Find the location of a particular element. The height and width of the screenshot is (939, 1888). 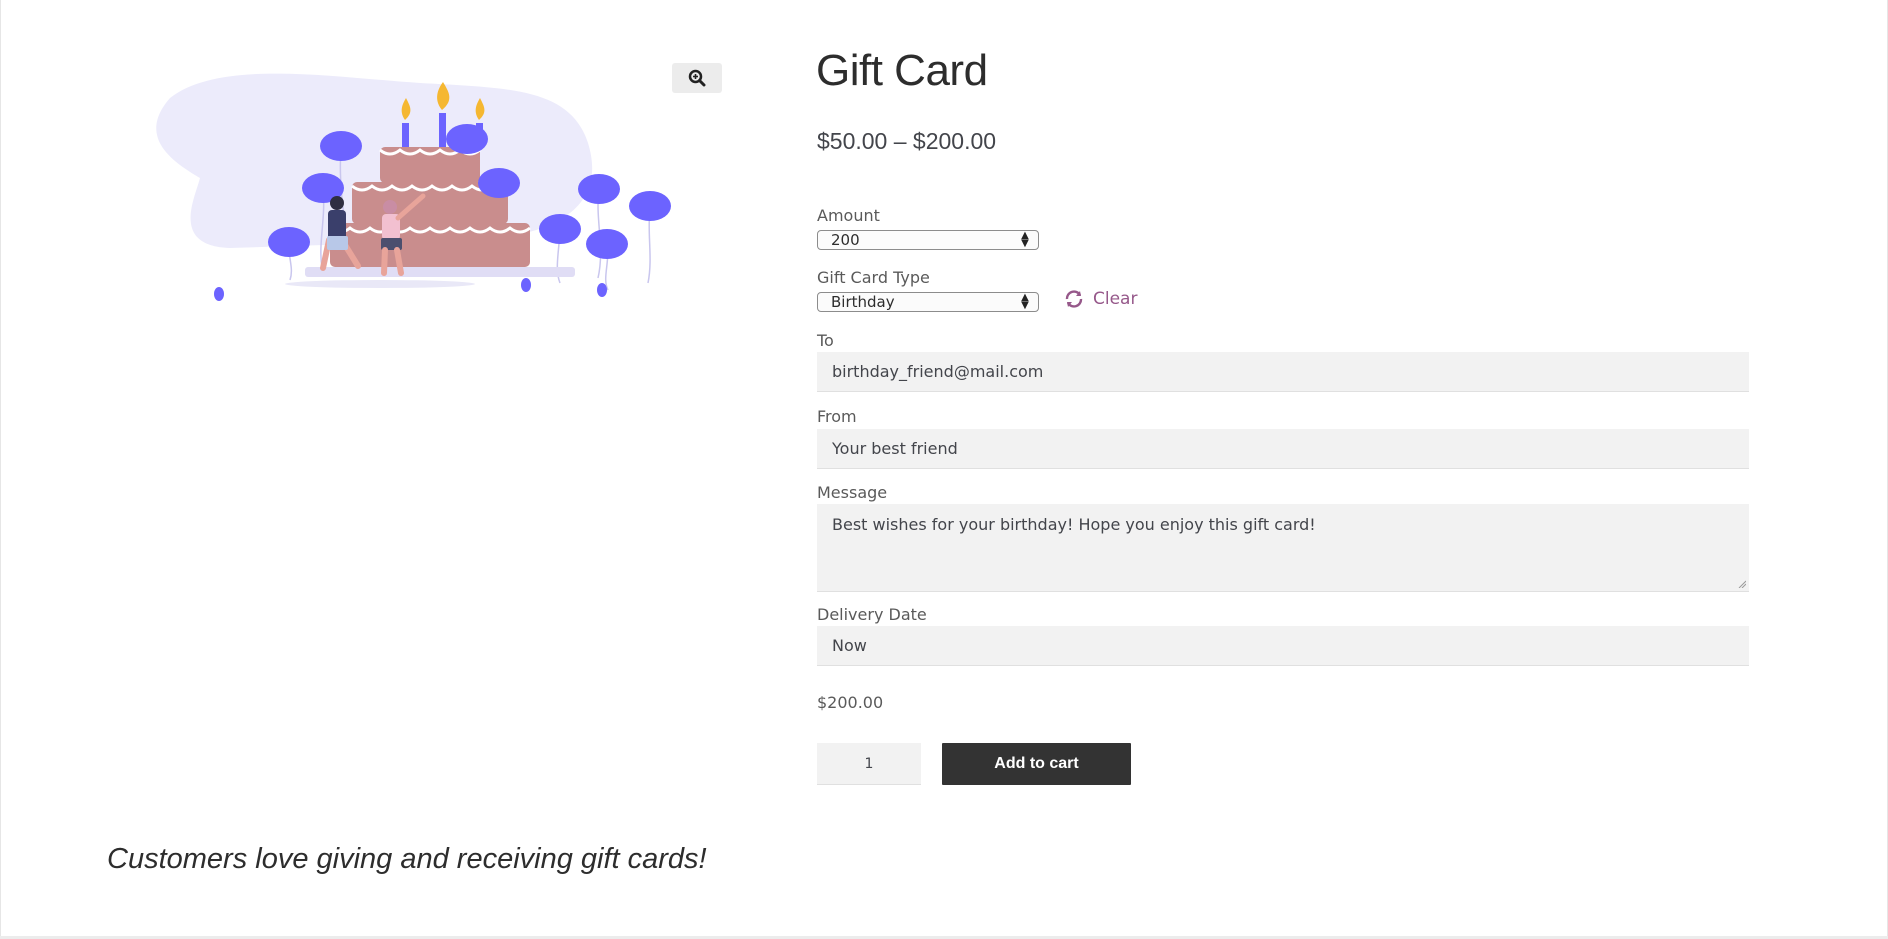

card-type-label: Gift Card Type is located at coordinates (873, 277).